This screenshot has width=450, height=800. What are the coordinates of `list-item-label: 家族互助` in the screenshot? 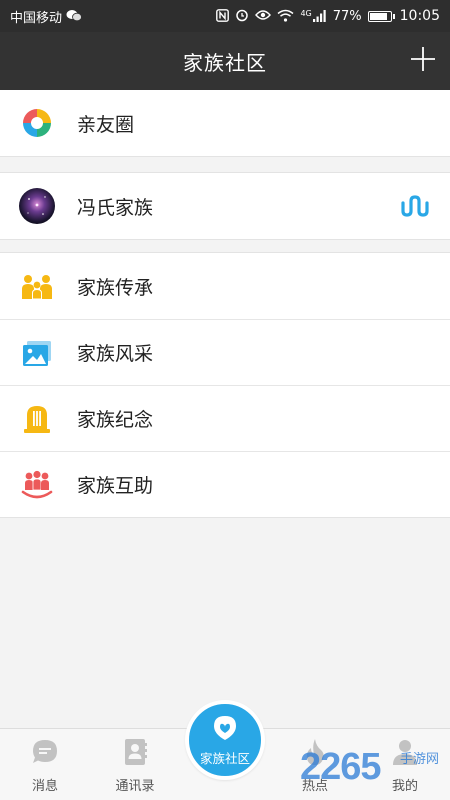 It's located at (115, 486).